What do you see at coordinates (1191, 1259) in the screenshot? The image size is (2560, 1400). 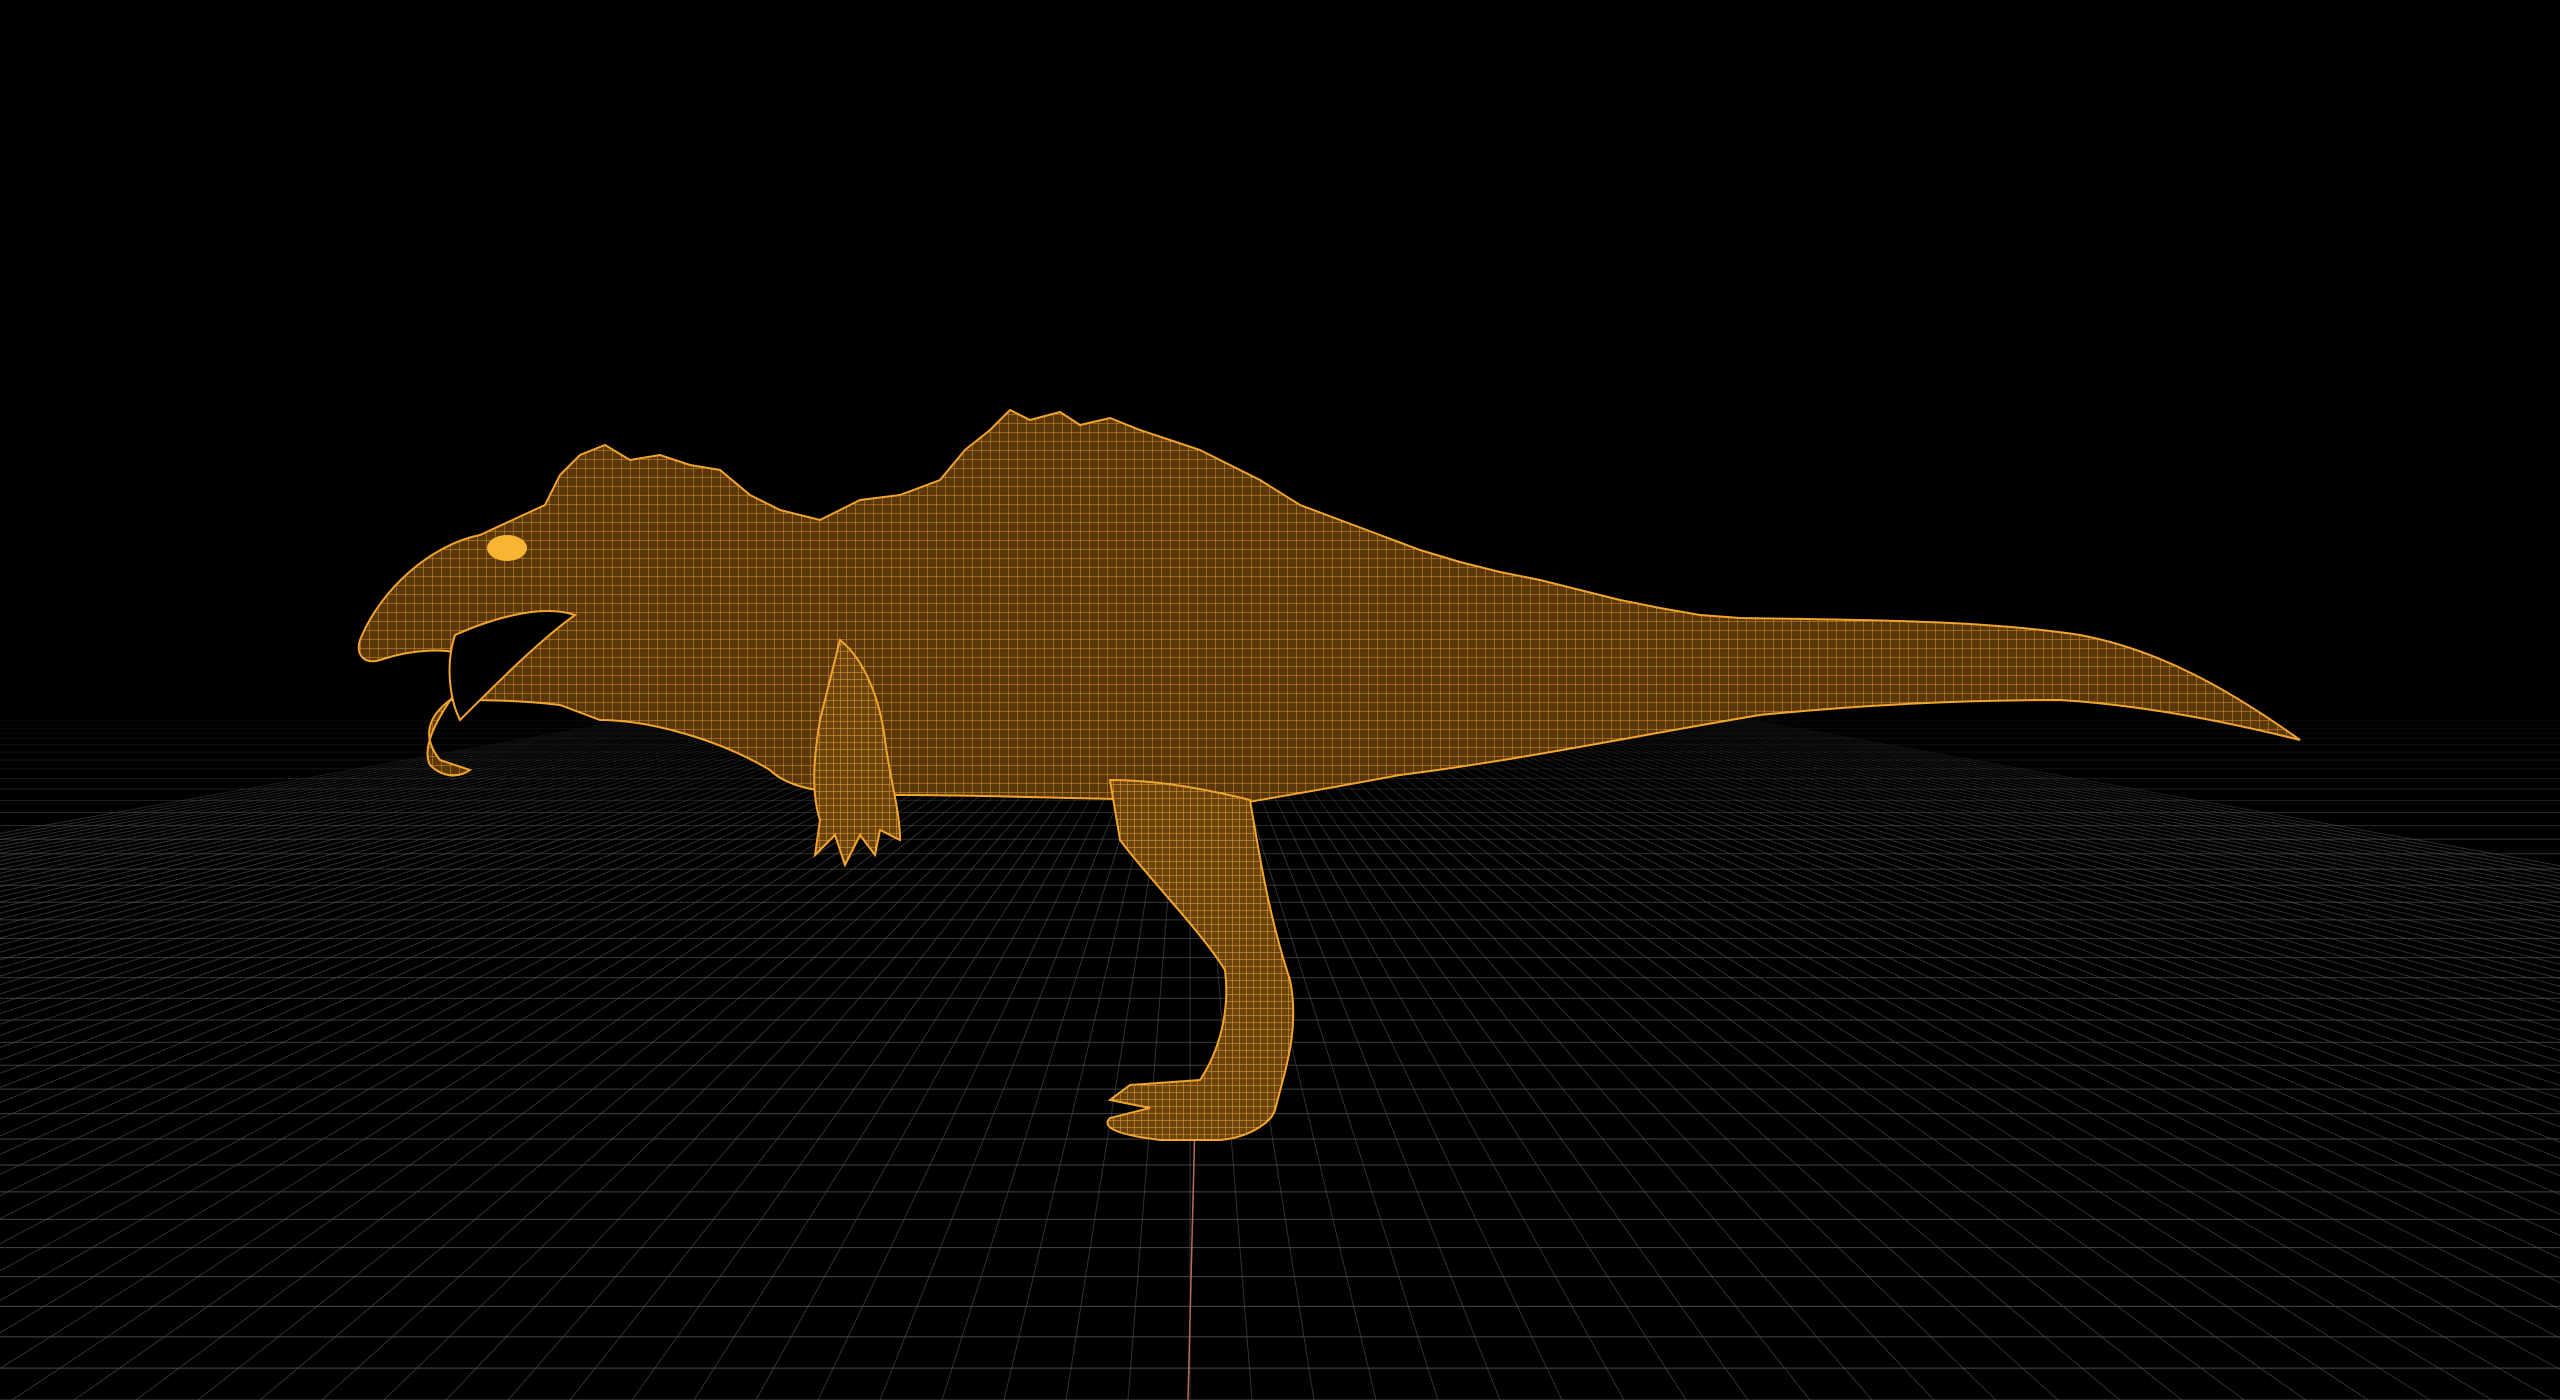 I see `origin-axis` at bounding box center [1191, 1259].